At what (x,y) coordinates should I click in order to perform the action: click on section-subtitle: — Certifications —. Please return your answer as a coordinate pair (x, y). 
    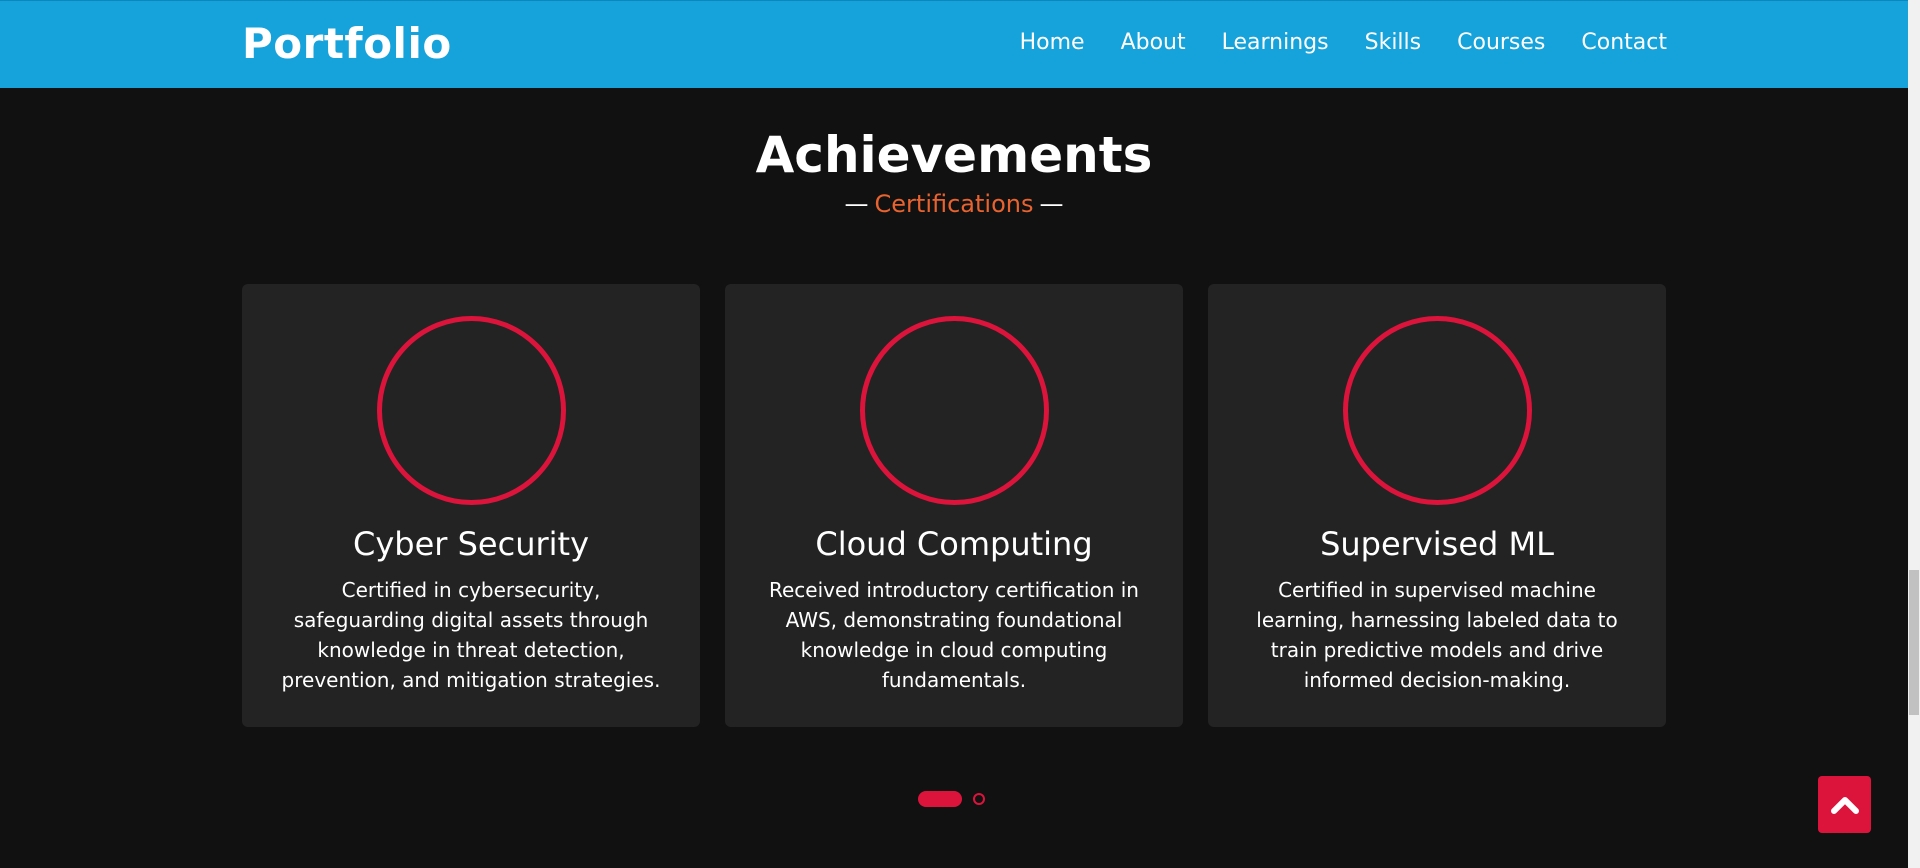
    Looking at the image, I should click on (954, 204).